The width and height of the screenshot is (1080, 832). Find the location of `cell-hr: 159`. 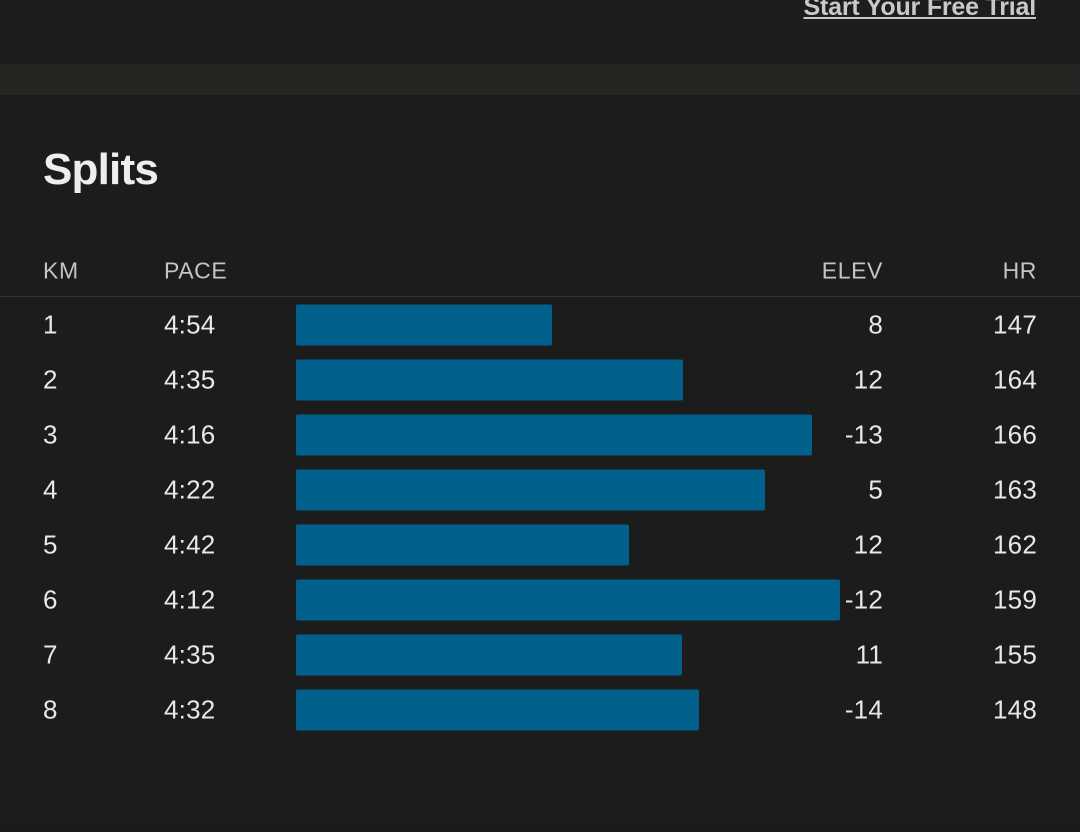

cell-hr: 159 is located at coordinates (1015, 599).